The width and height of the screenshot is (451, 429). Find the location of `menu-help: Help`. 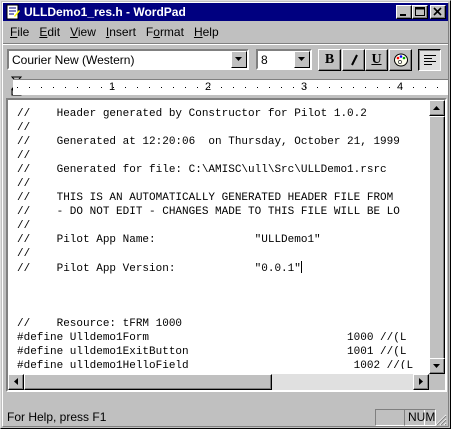

menu-help: Help is located at coordinates (206, 32).